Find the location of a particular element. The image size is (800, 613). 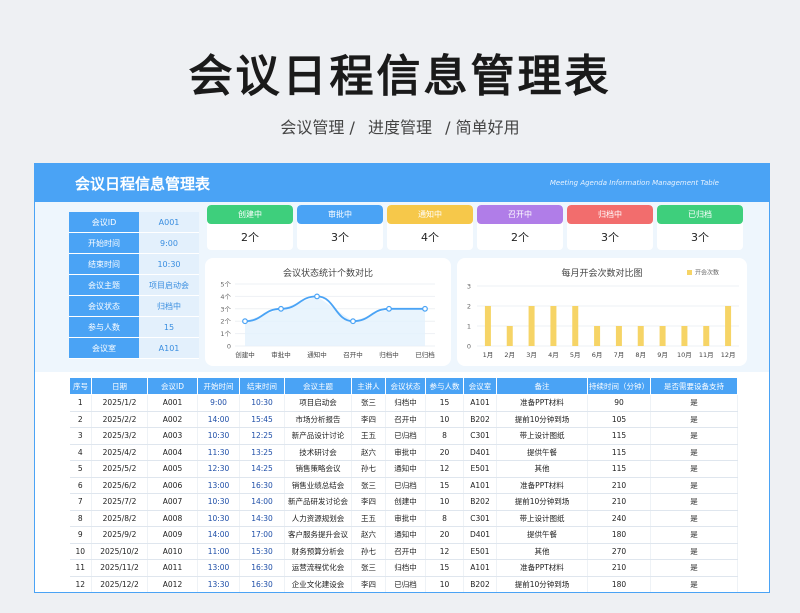

table-cell: 已归档 is located at coordinates (405, 485).